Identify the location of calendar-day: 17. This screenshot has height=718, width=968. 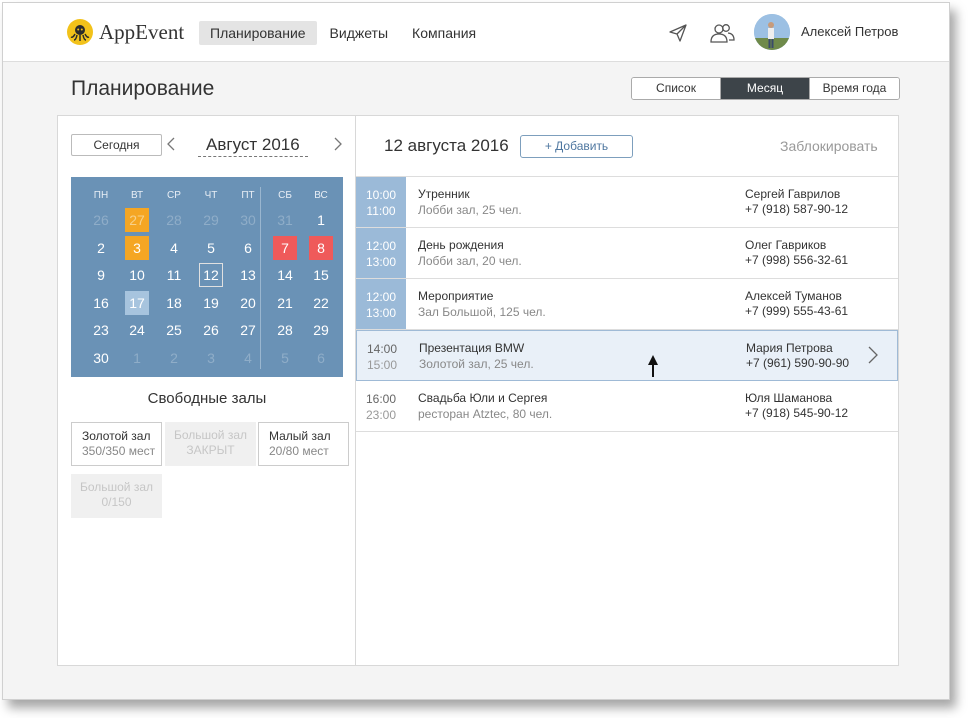
(137, 303).